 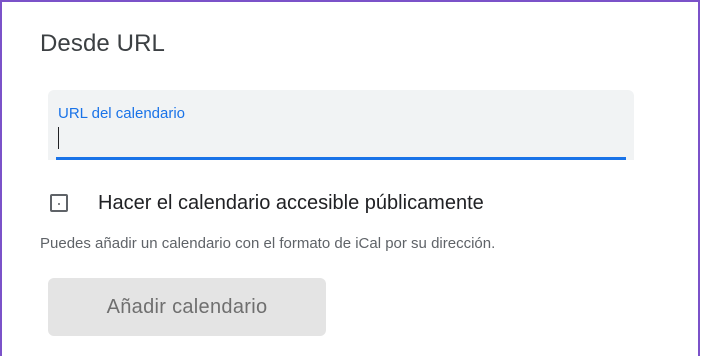 What do you see at coordinates (102, 43) in the screenshot?
I see `section-title: Desde URL` at bounding box center [102, 43].